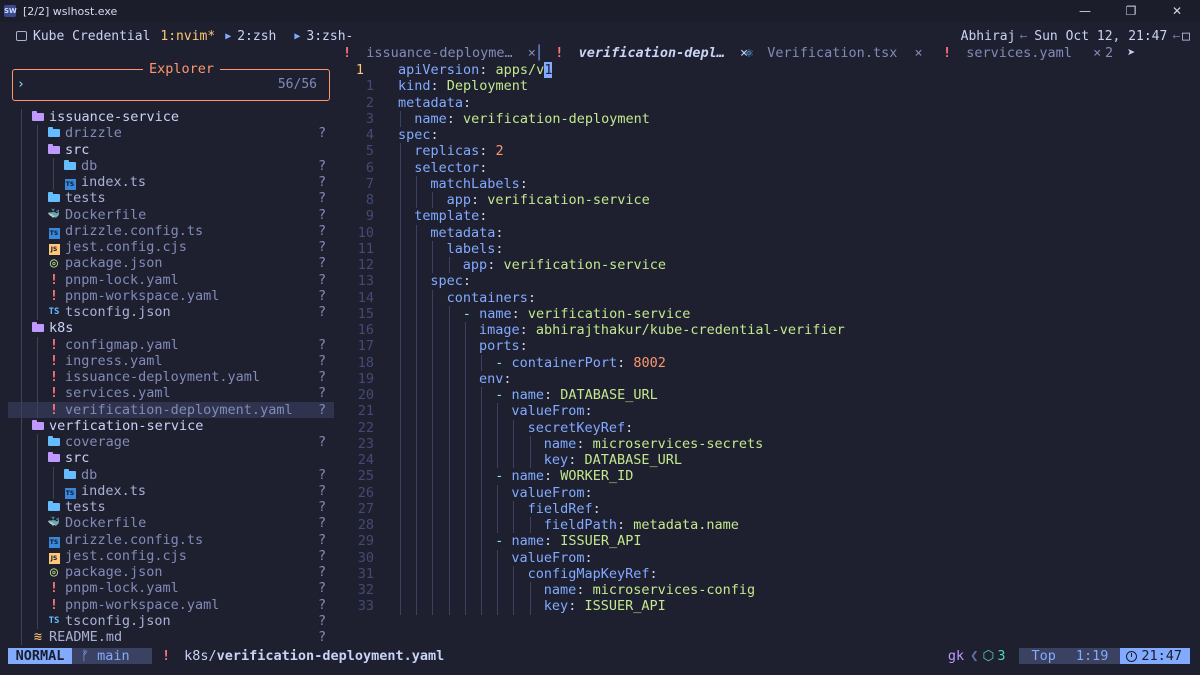 The height and width of the screenshot is (675, 1200). What do you see at coordinates (768, 378) in the screenshot?
I see `code-line: 19 env:` at bounding box center [768, 378].